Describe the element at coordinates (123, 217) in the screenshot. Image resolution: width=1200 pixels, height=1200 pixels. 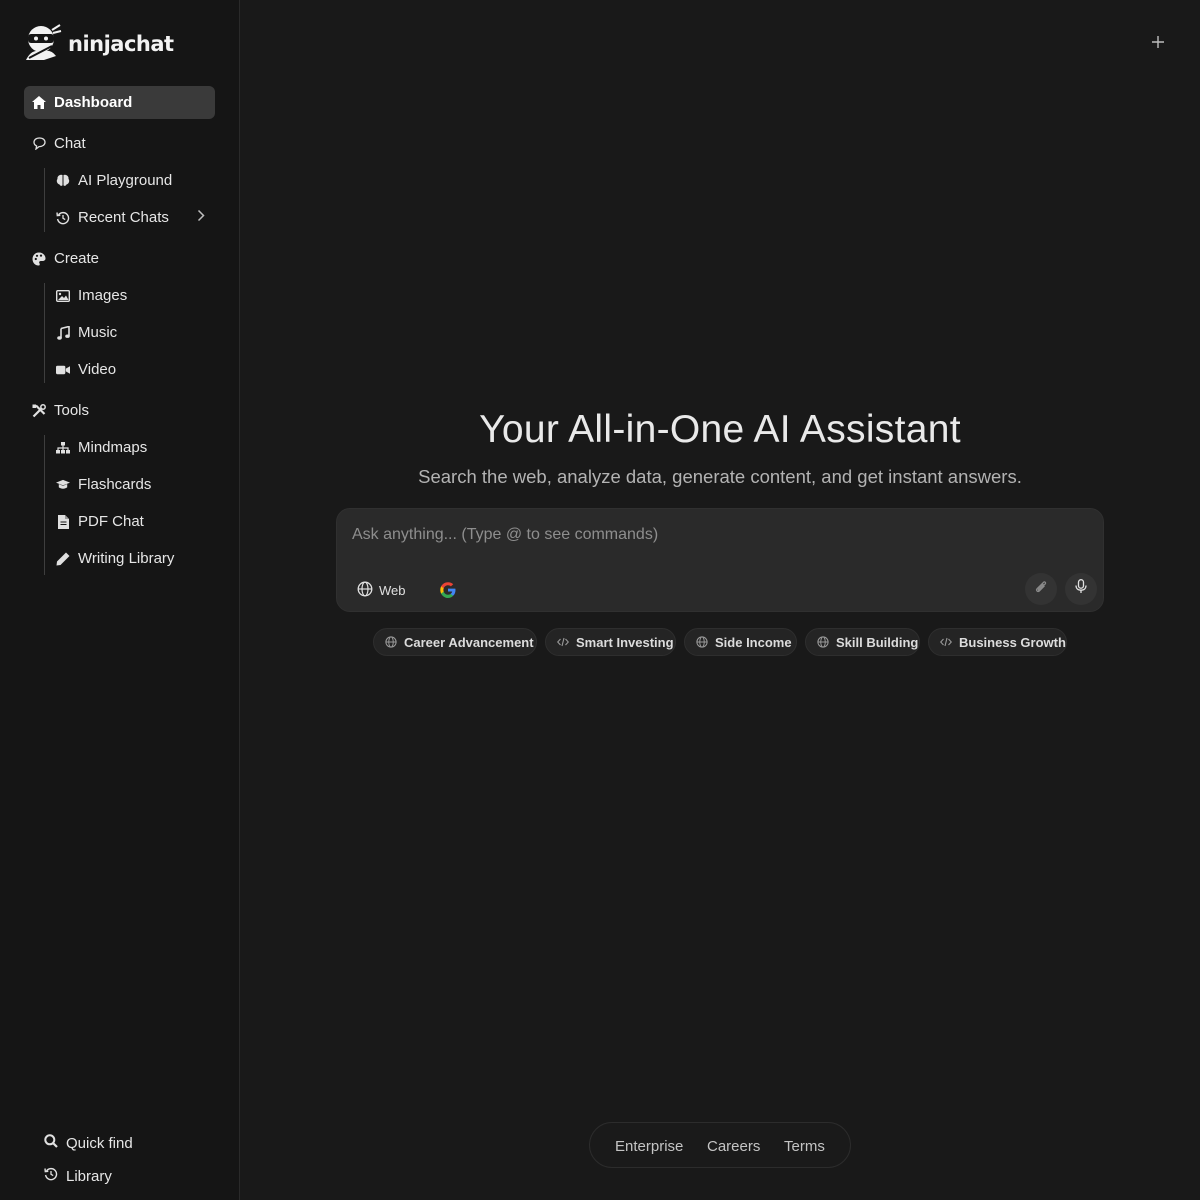
I see `sidebar-item-label: Recent Chats` at that location.